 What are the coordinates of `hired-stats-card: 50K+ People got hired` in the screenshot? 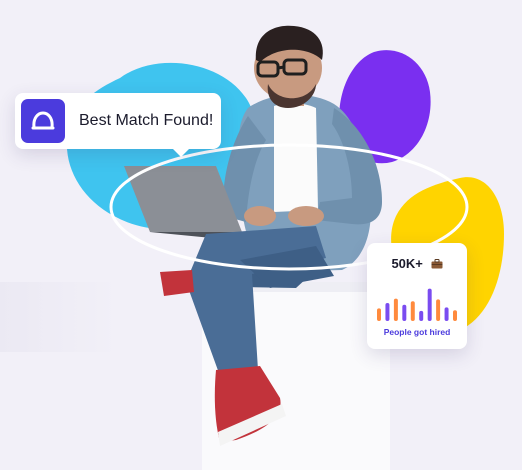 It's located at (417, 296).